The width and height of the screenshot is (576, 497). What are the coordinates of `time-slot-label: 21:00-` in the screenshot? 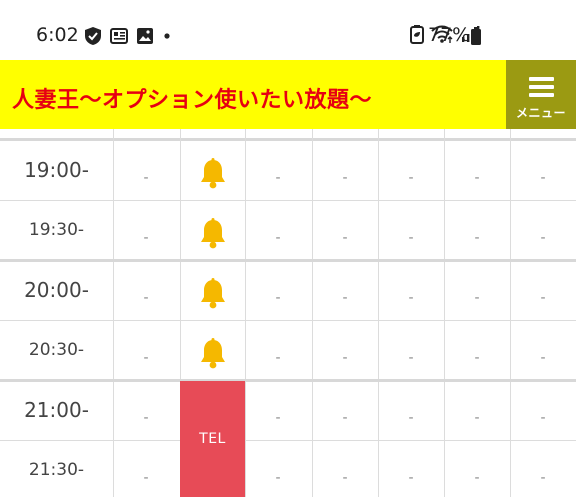 It's located at (56, 410).